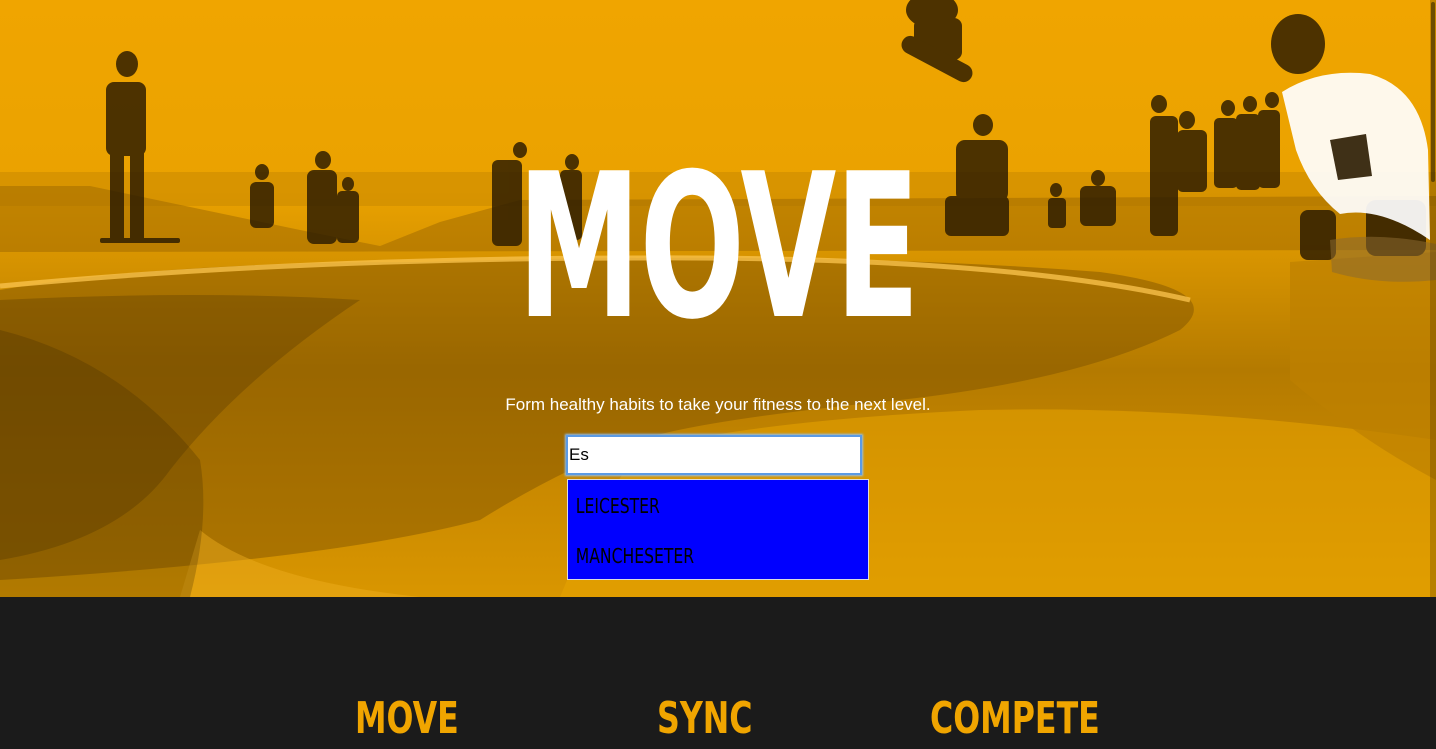 This screenshot has height=749, width=1436. Describe the element at coordinates (1433, 92) in the screenshot. I see `scrollbar-thumb` at that location.